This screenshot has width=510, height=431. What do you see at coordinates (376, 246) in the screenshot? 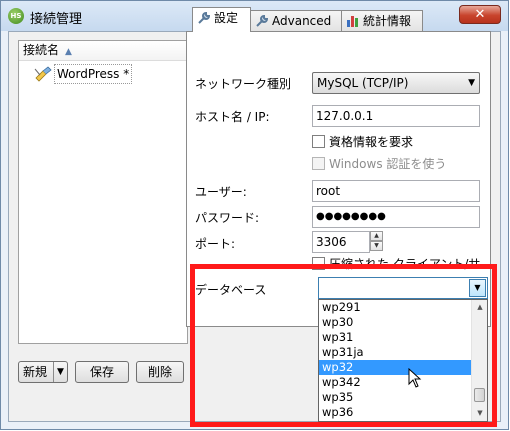
I see `port-decrement-button: ▼` at bounding box center [376, 246].